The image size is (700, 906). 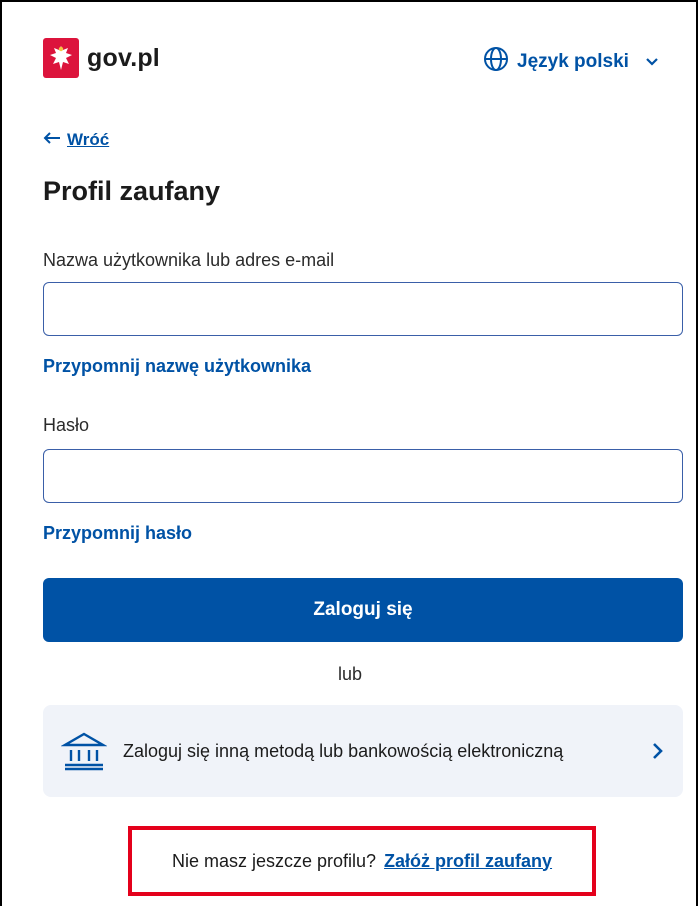 I want to click on username-label: Nazwa użytkownika lub adres e-mail, so click(x=189, y=260).